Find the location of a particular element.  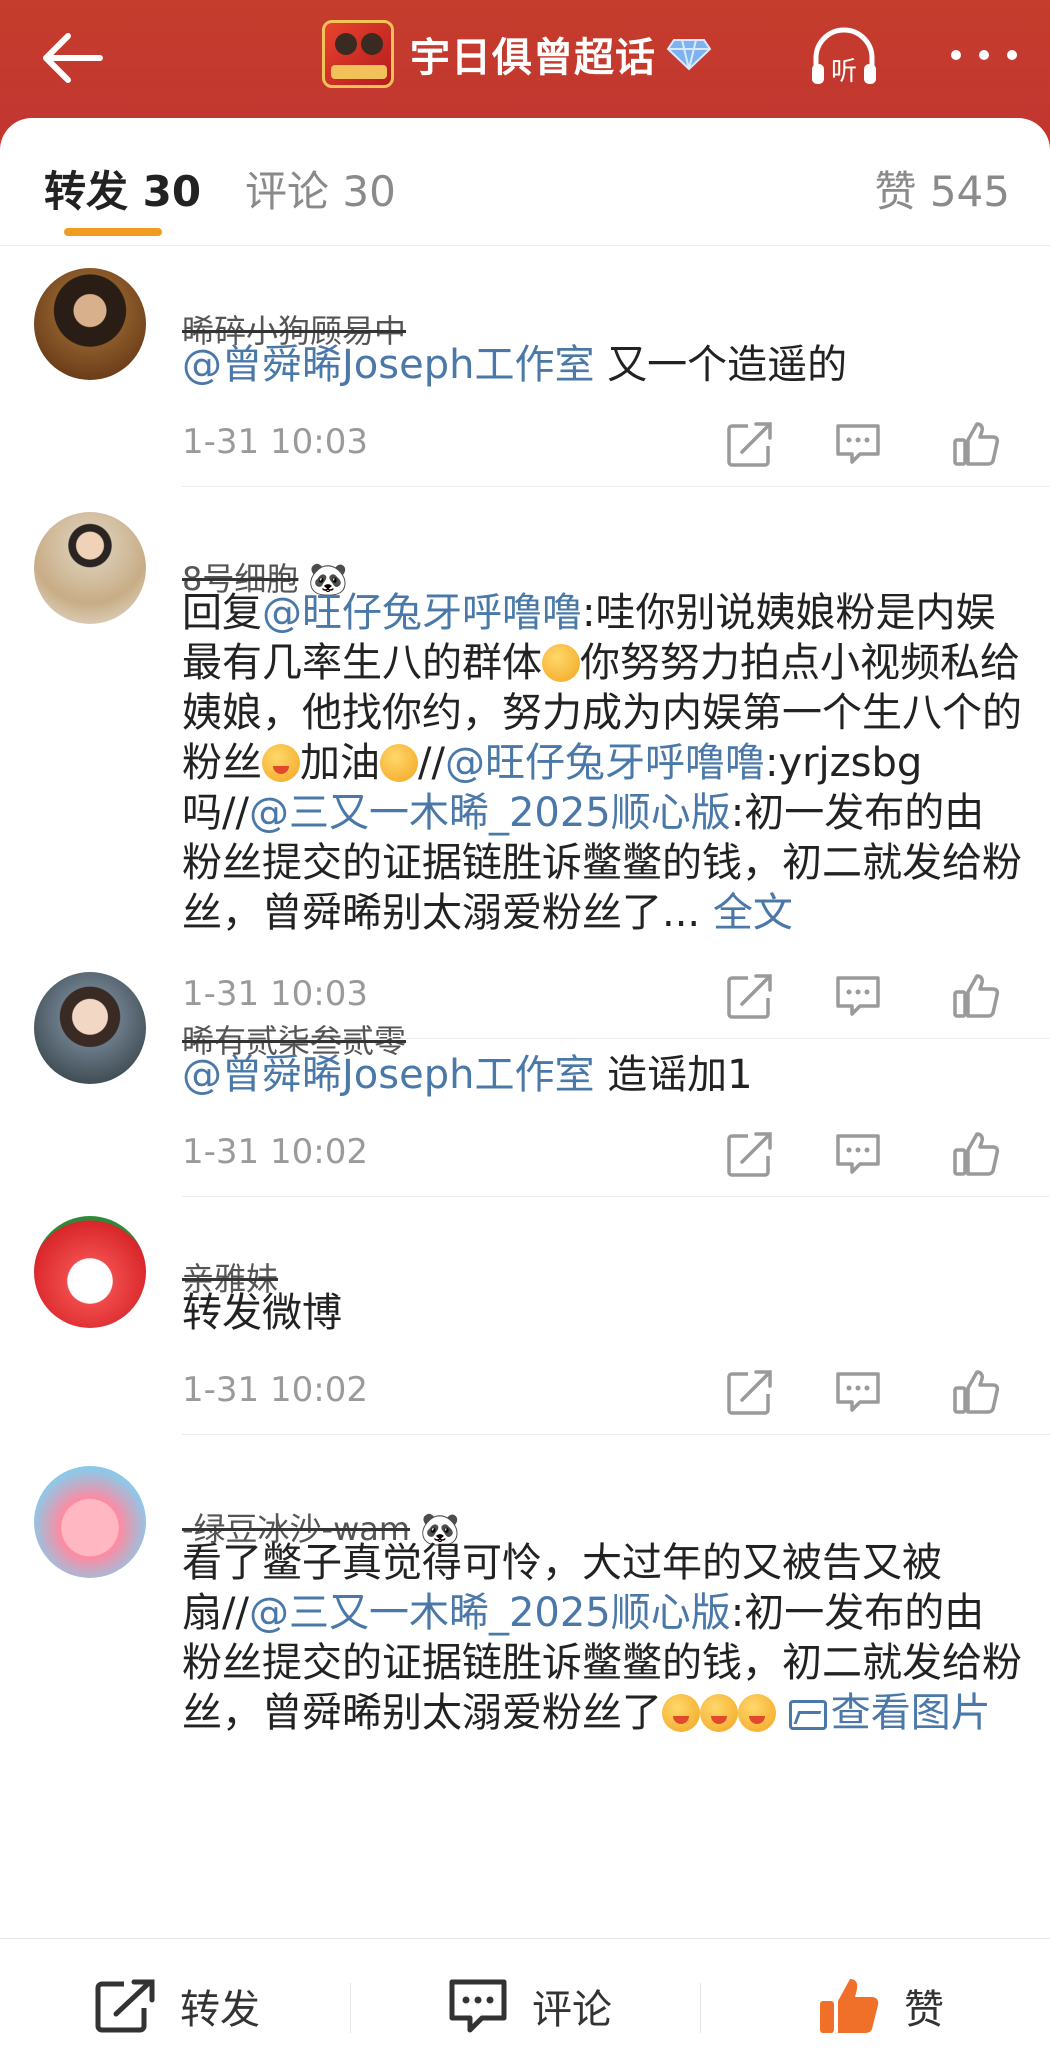

bottom-comment-label: 评论 is located at coordinates (572, 2010).